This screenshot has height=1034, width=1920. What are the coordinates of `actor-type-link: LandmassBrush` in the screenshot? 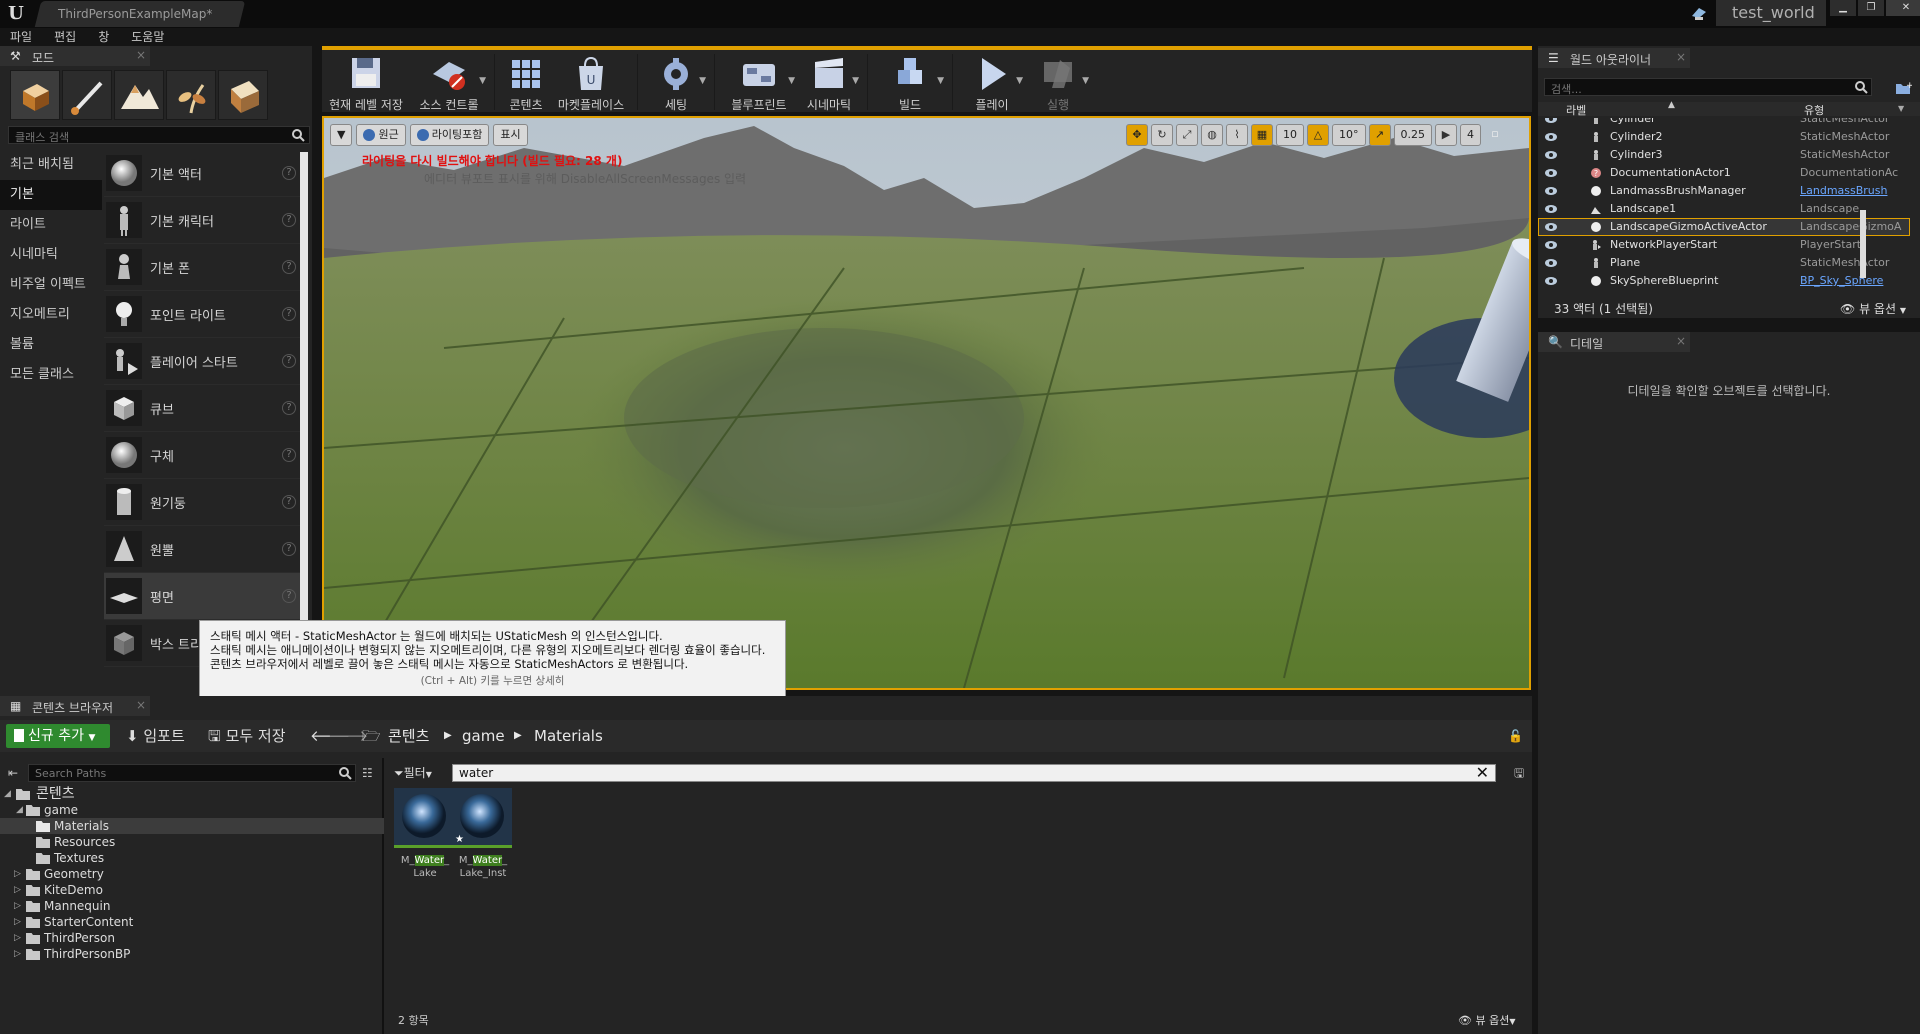 It's located at (1855, 191).